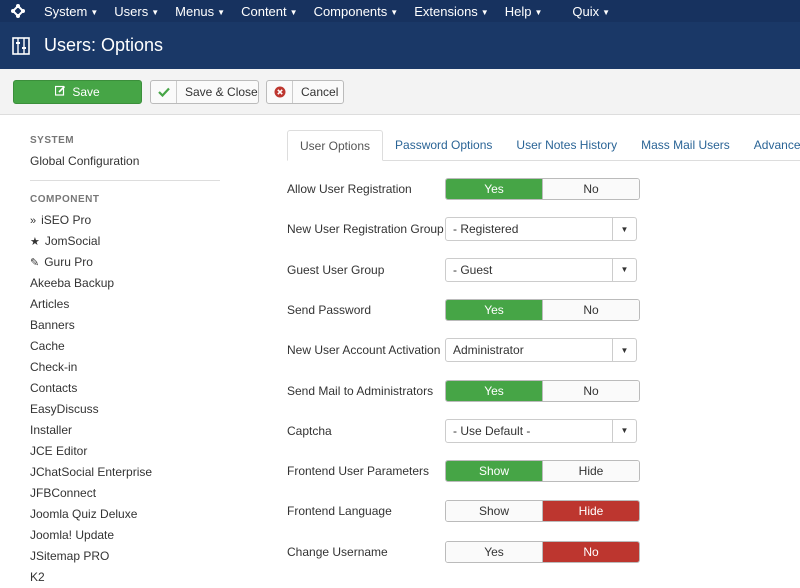 The height and width of the screenshot is (588, 800). What do you see at coordinates (541, 430) in the screenshot?
I see `captcha-select: - Use Default - ▼` at bounding box center [541, 430].